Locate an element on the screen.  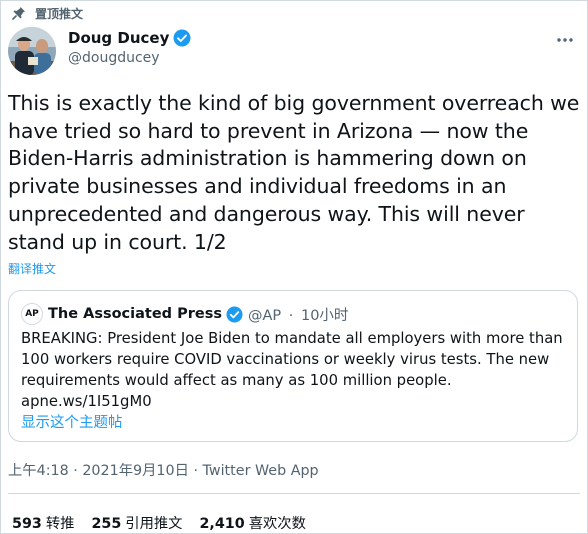
show-thread-link: 显示这个主题帖 is located at coordinates (72, 421).